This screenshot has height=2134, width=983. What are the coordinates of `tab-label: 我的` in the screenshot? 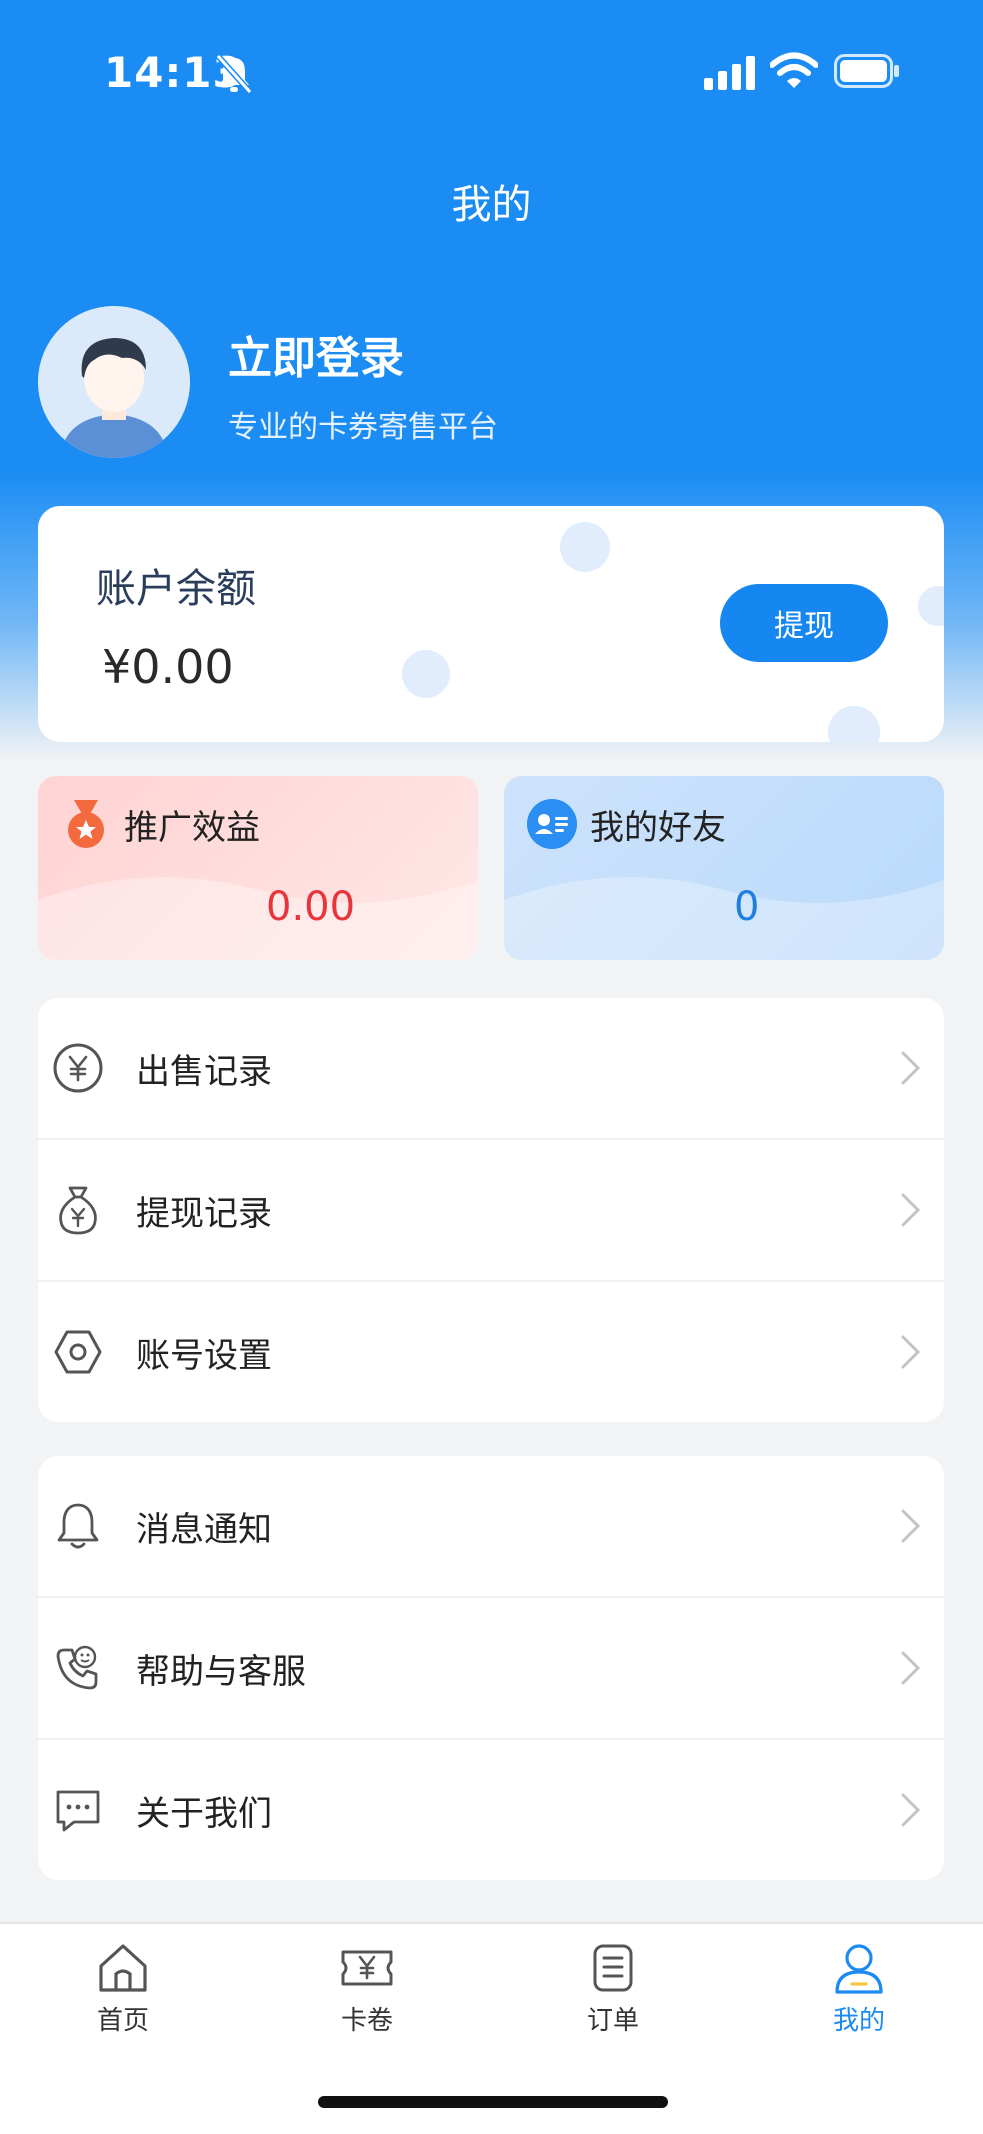 It's located at (858, 2021).